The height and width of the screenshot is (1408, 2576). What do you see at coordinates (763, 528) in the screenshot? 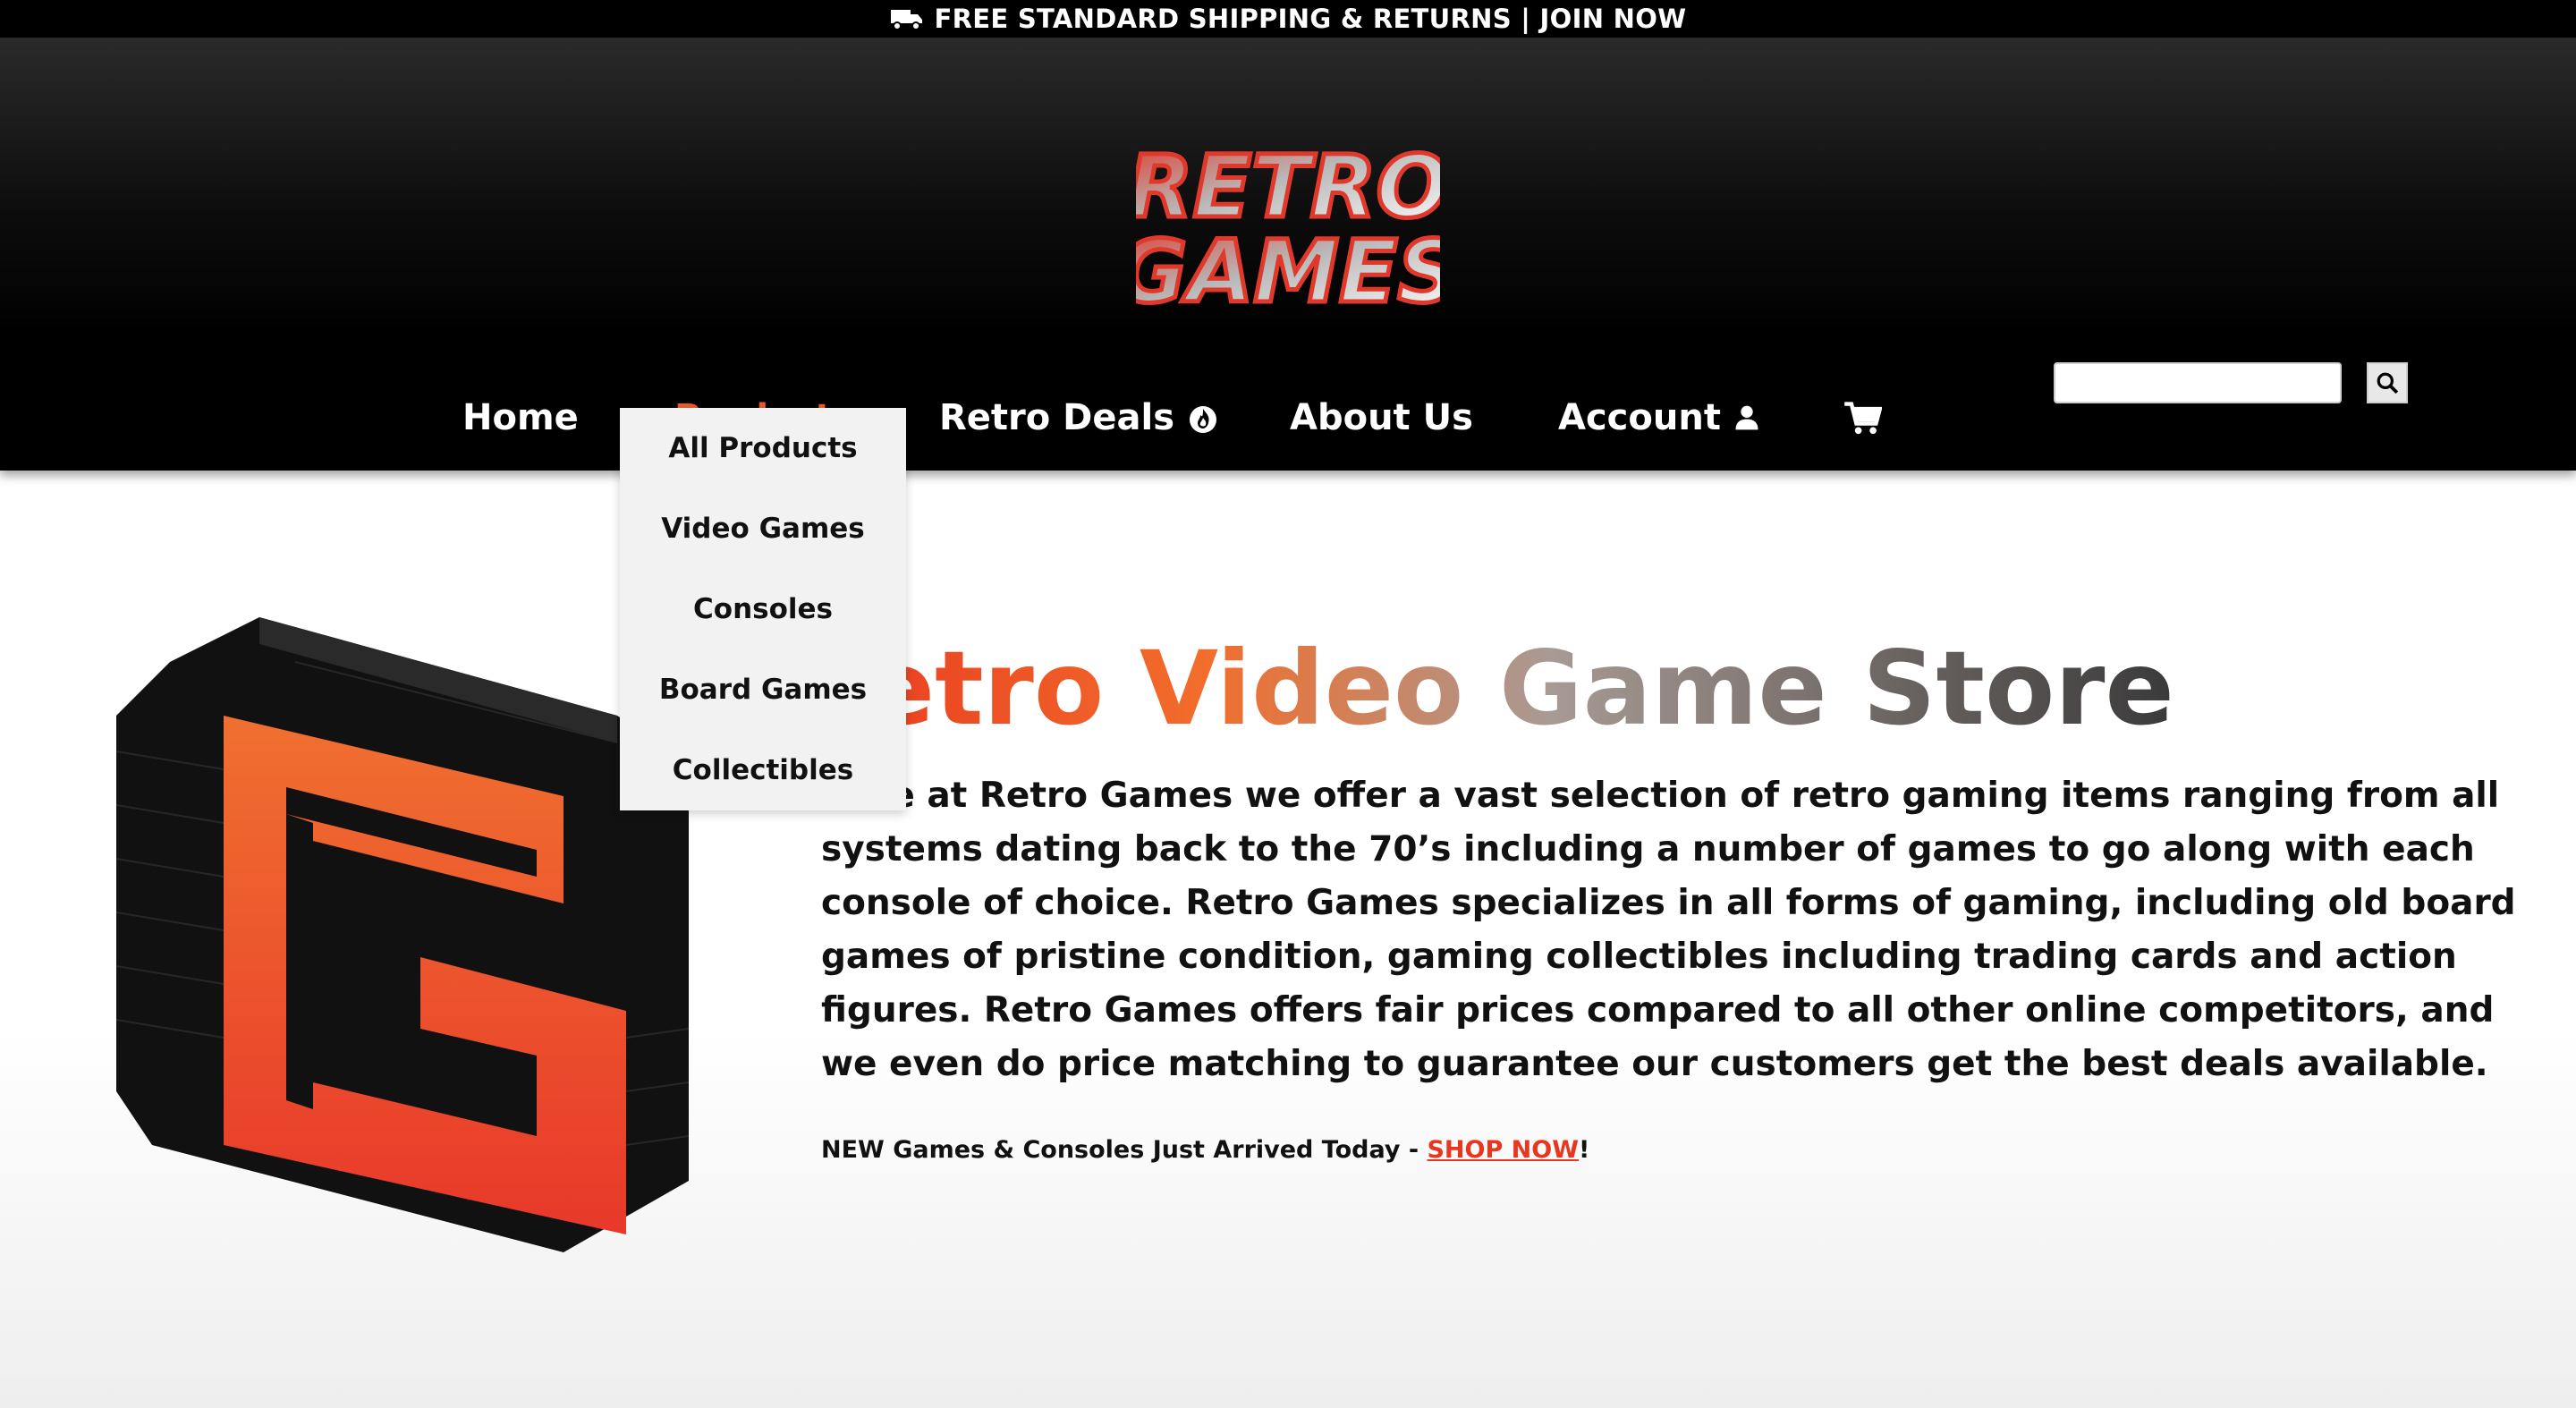
I see `dropdown-item-video-games: Video Games` at bounding box center [763, 528].